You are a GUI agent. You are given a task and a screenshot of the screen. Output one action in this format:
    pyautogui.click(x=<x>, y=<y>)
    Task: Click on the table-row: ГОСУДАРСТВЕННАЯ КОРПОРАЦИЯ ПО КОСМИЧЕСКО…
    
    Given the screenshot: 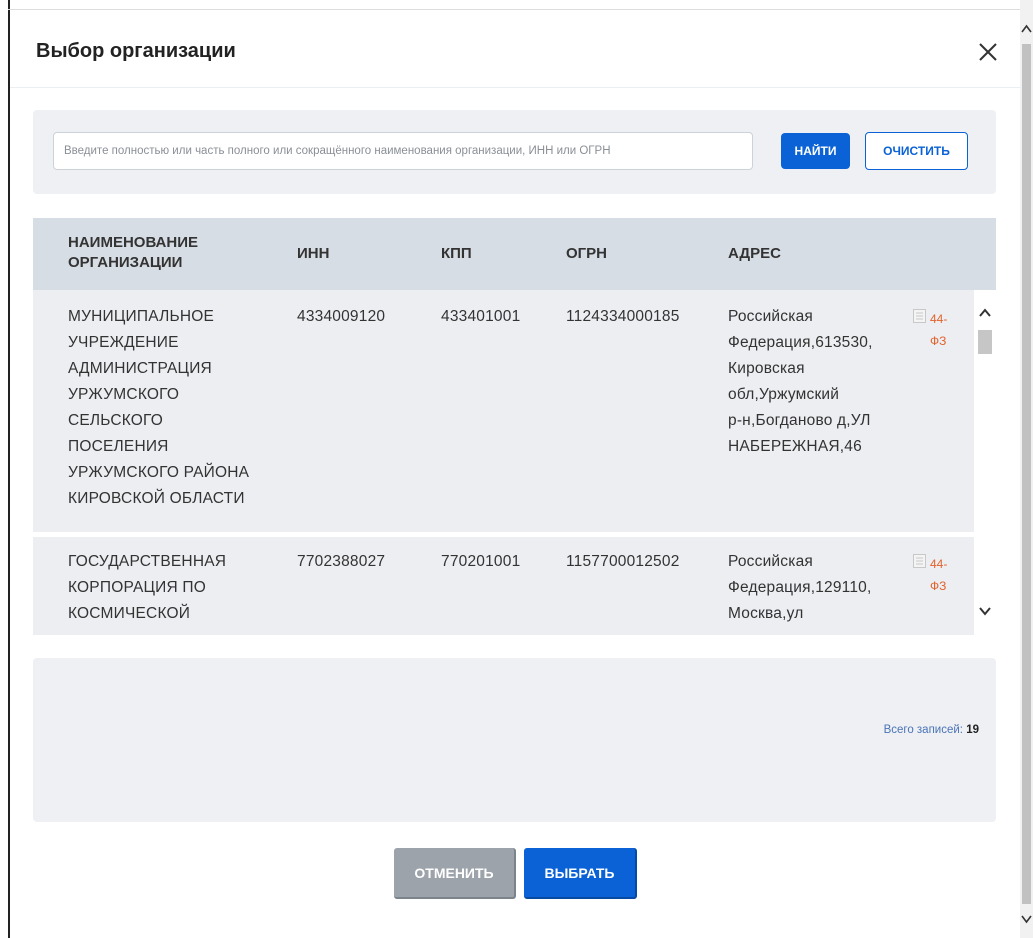 What is the action you would take?
    pyautogui.click(x=503, y=586)
    